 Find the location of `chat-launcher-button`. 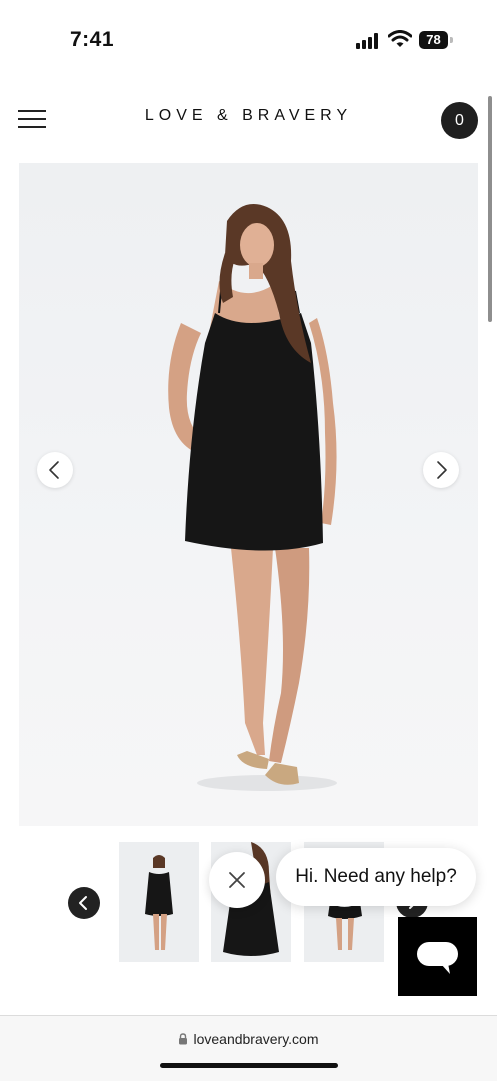

chat-launcher-button is located at coordinates (437, 956).